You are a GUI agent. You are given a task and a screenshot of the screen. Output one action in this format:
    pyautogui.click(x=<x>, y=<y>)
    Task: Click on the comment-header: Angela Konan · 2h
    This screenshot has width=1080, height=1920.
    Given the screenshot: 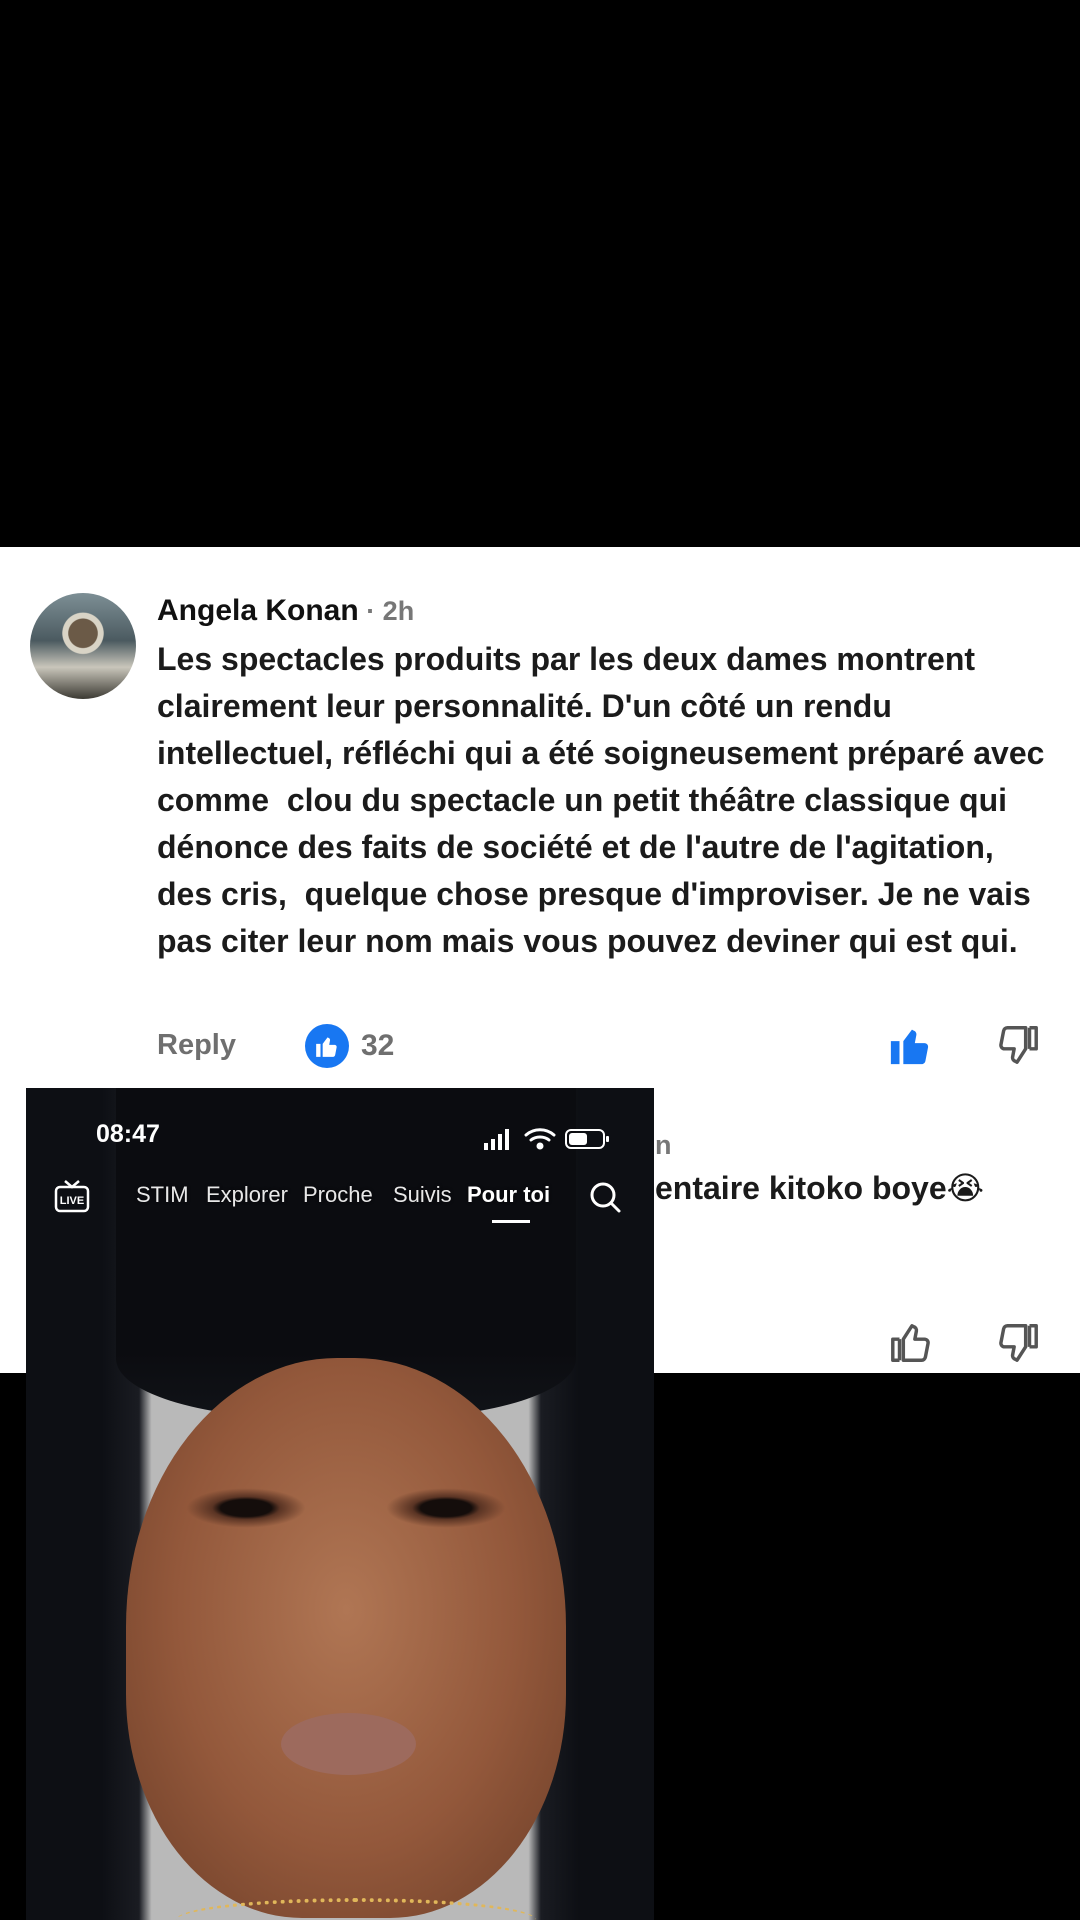 What is the action you would take?
    pyautogui.click(x=285, y=611)
    